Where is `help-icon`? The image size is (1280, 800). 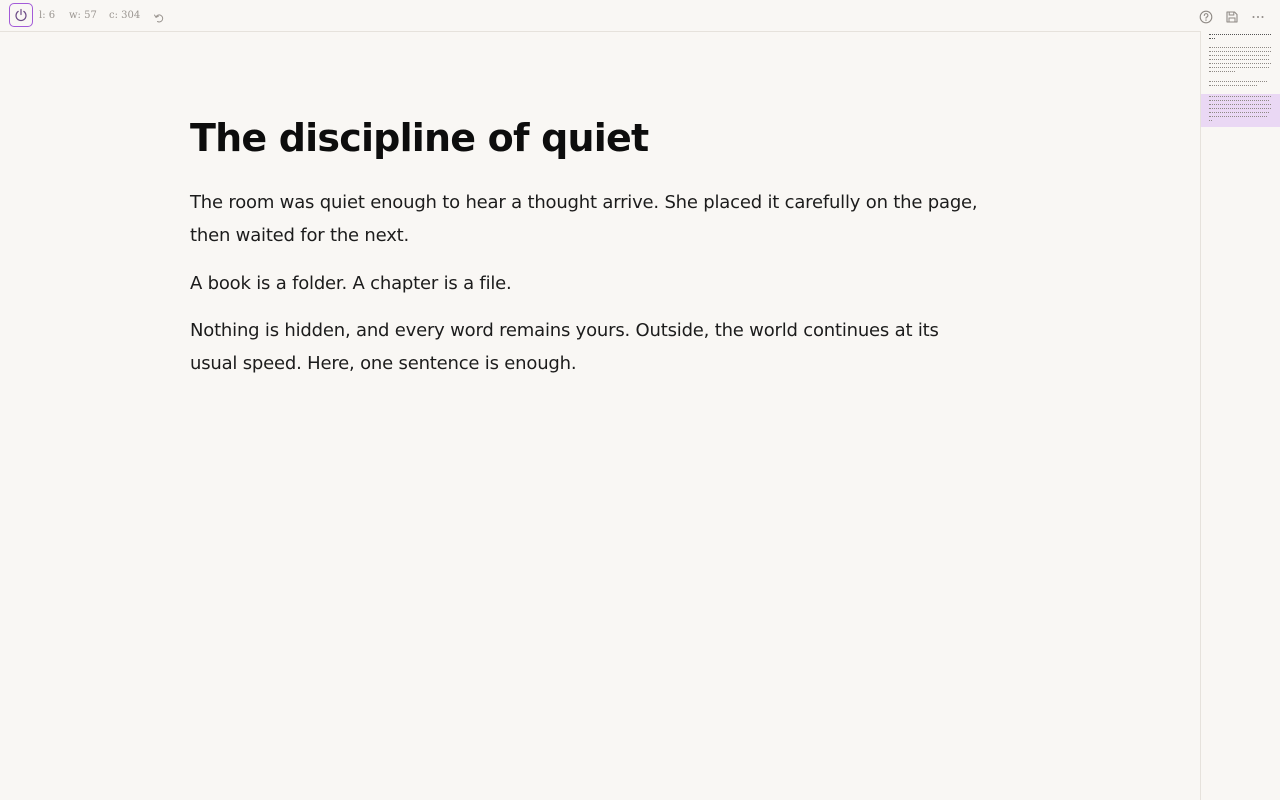 help-icon is located at coordinates (1206, 17).